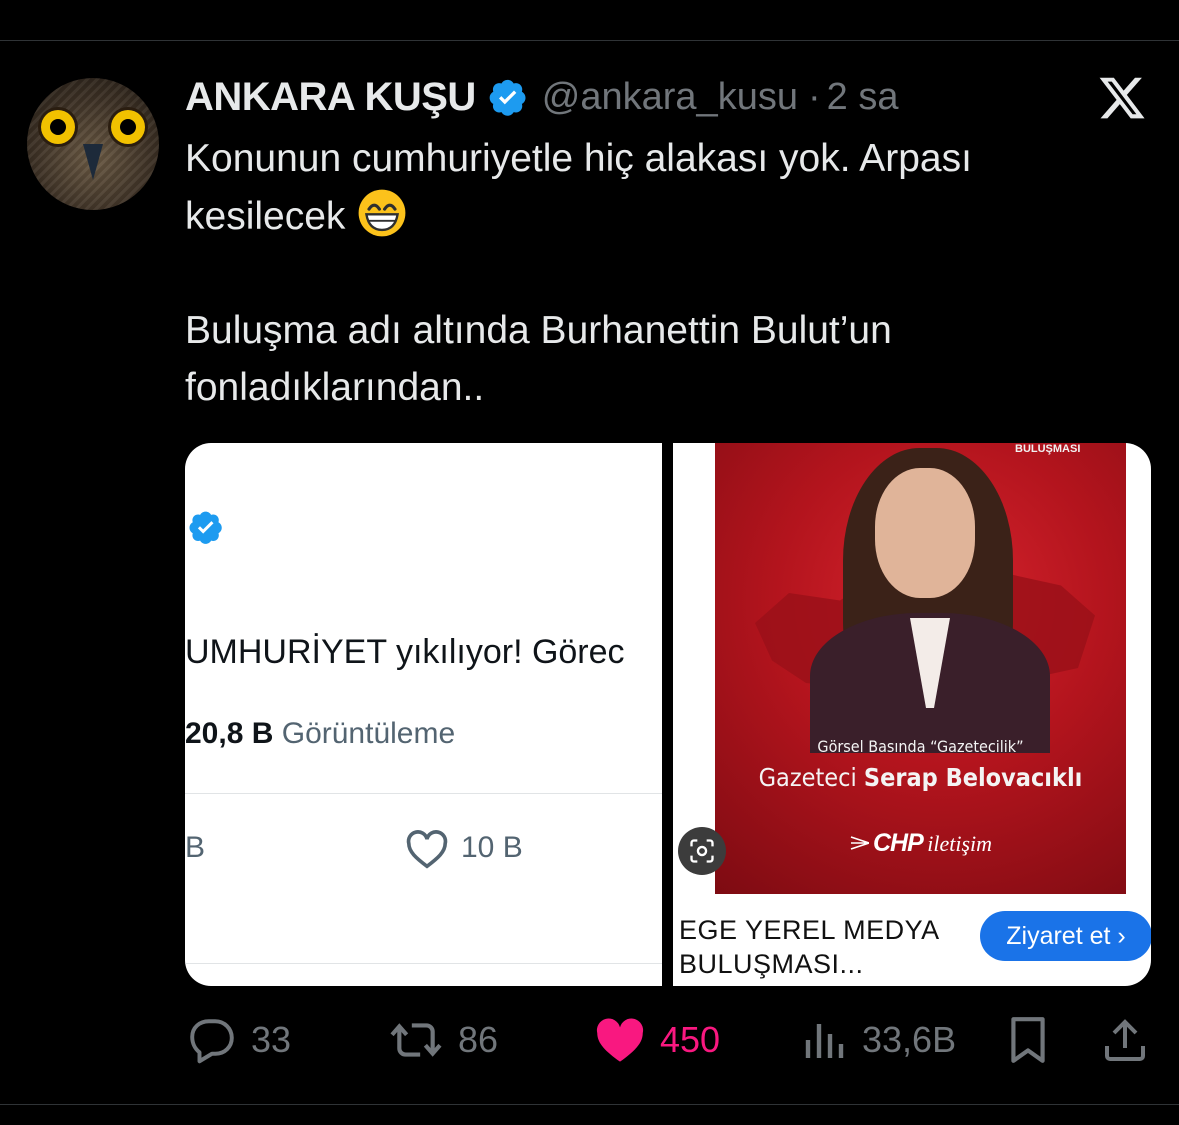  I want to click on tweet-time: 2 sa, so click(863, 97).